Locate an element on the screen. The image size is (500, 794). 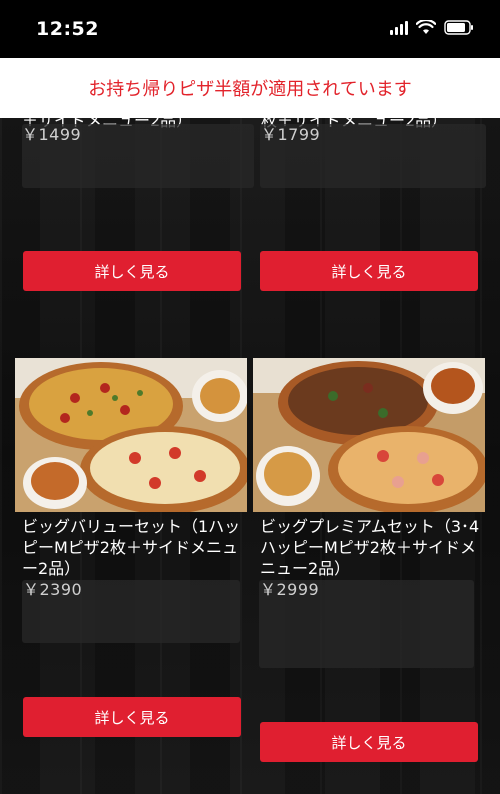
status-time: 12:52 is located at coordinates (67, 29).